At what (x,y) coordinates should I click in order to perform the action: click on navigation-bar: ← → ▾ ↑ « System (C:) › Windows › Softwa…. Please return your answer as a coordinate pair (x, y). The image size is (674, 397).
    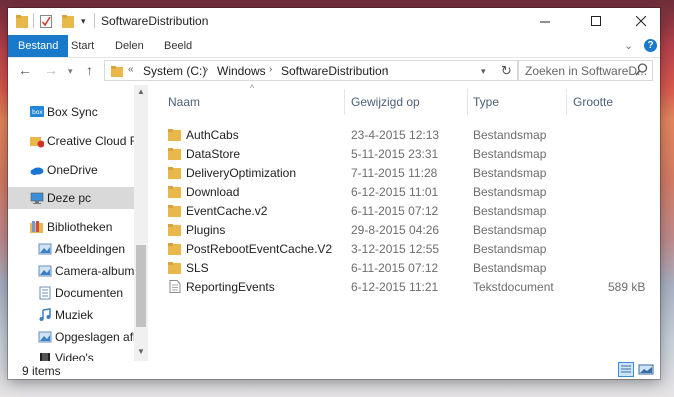
    Looking at the image, I should click on (334, 71).